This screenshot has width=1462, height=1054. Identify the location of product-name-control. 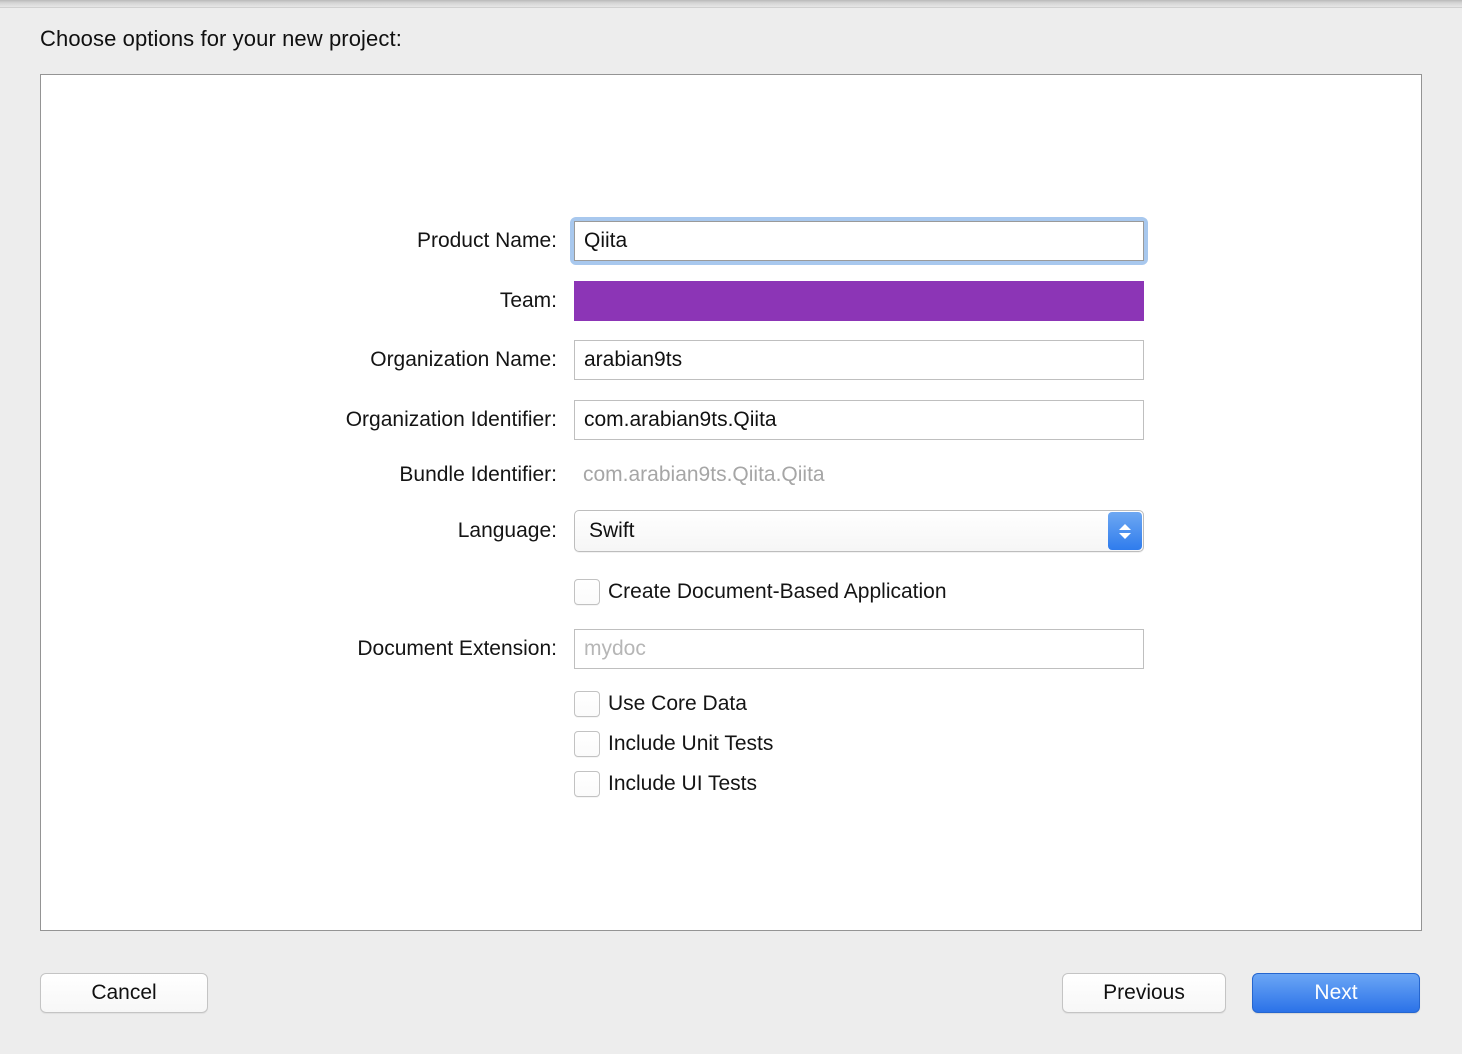
(859, 241).